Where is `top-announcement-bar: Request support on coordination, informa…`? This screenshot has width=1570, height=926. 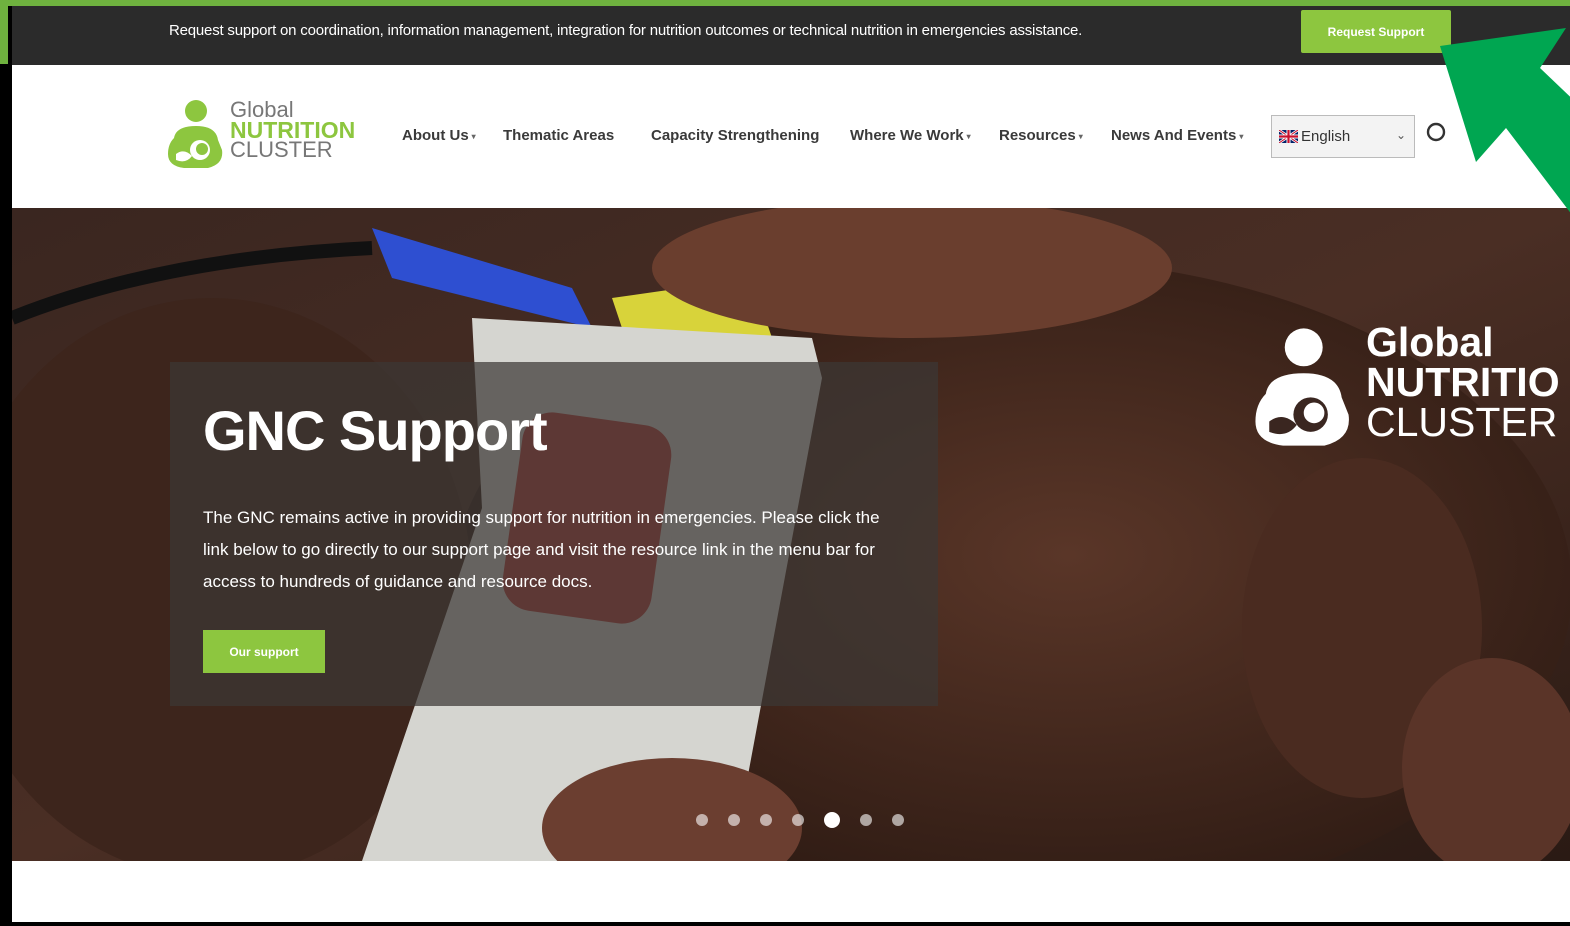
top-announcement-bar: Request support on coordination, informa… is located at coordinates (791, 35).